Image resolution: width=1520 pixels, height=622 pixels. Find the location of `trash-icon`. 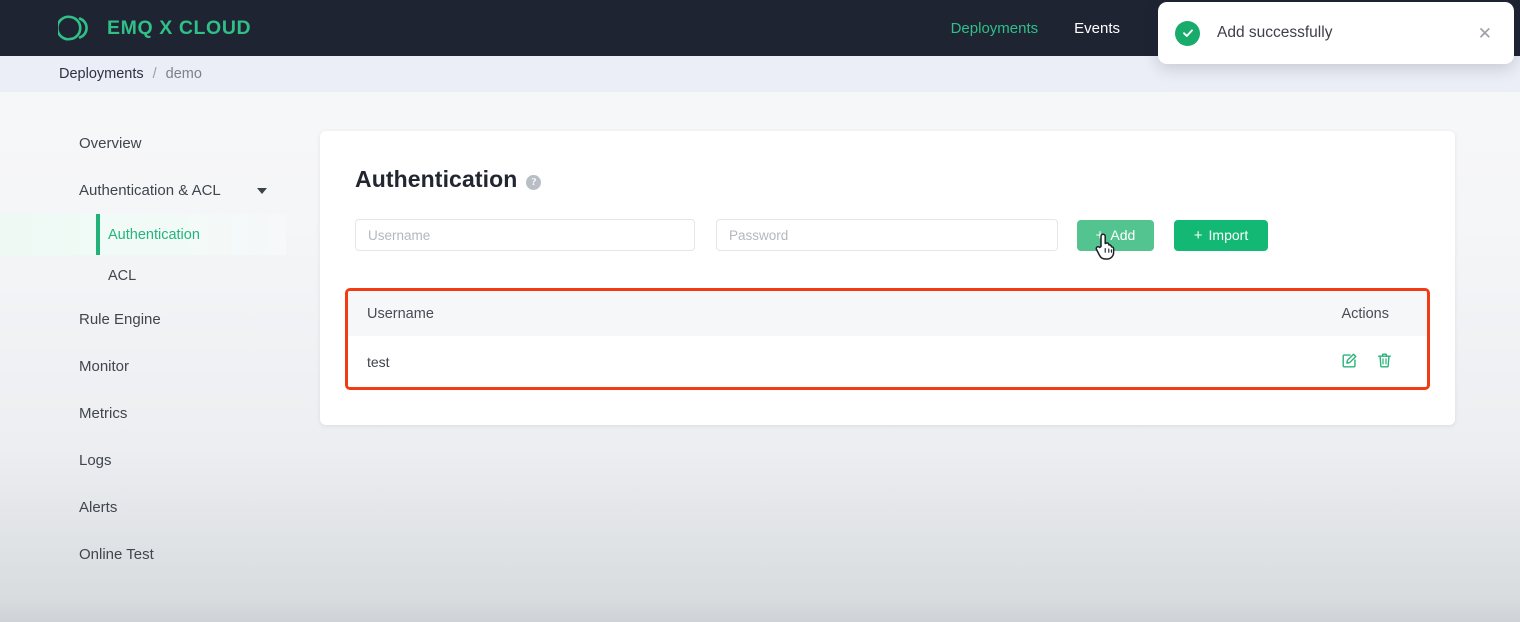

trash-icon is located at coordinates (1384, 362).